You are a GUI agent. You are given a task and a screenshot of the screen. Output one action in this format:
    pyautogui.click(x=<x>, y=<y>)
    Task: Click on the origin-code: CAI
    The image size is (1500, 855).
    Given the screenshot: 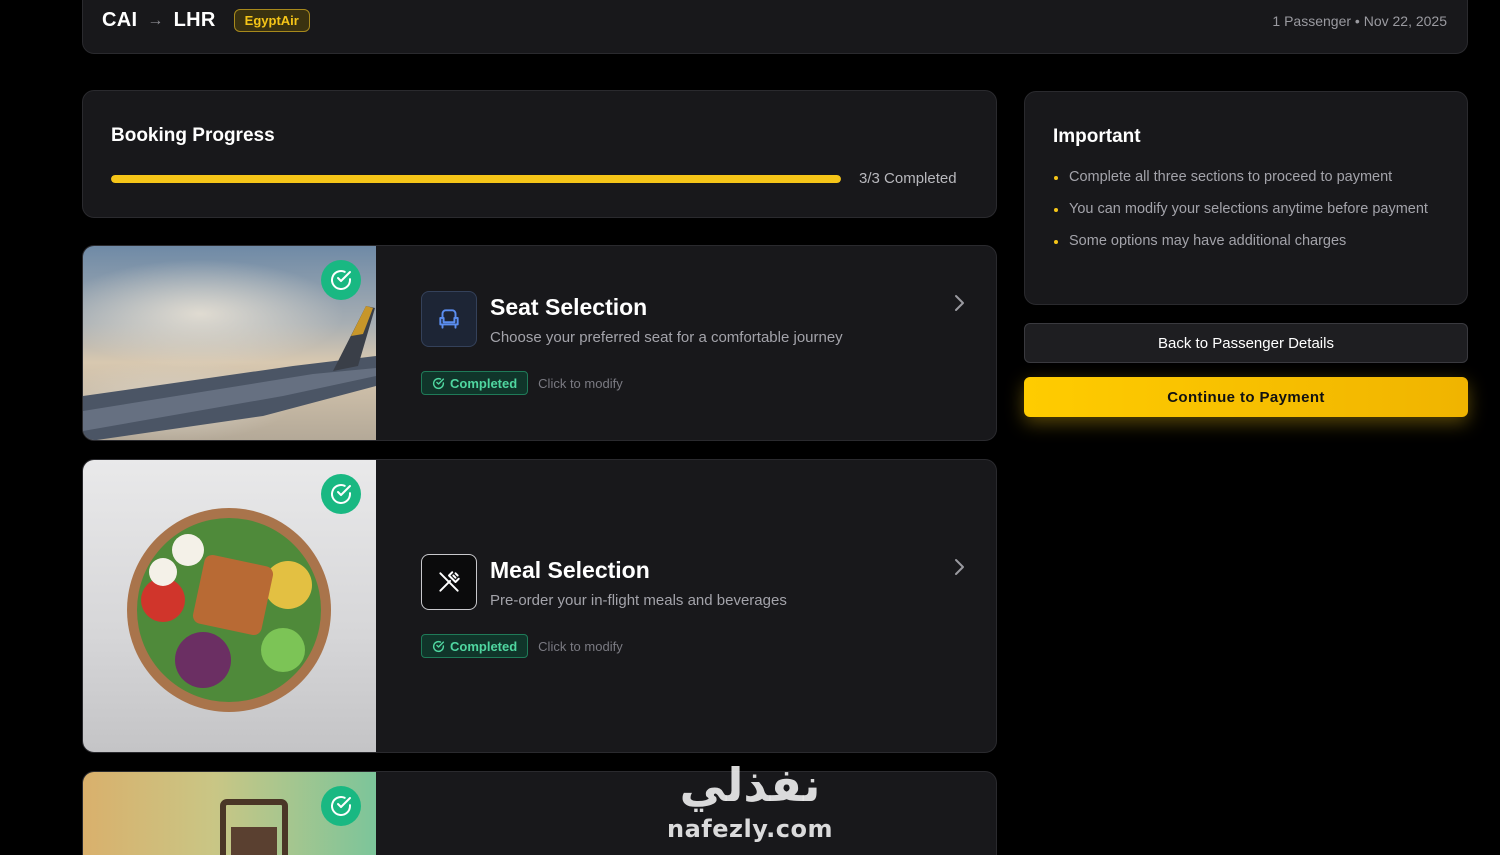 What is the action you would take?
    pyautogui.click(x=120, y=20)
    